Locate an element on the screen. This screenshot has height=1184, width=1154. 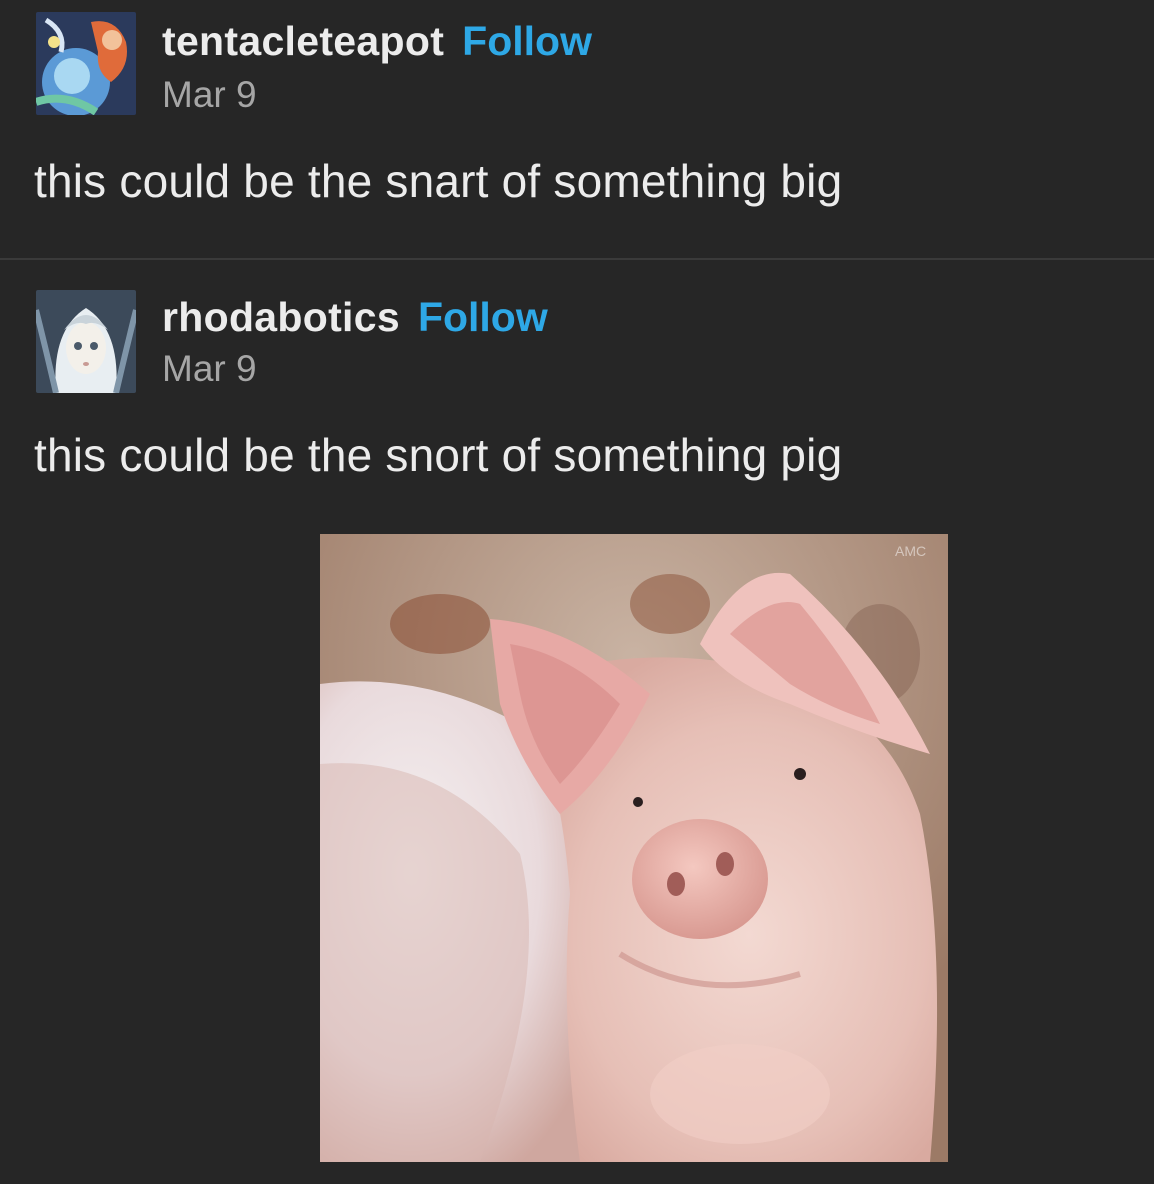
post-header: rhodabotics Follow is located at coordinates (355, 317).